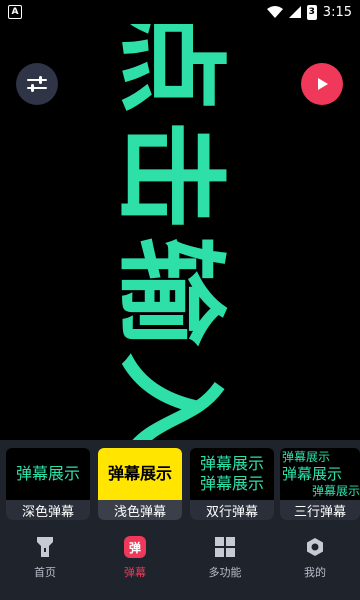  I want to click on style-card-triple: 弹幕展示 弹幕展示 弹幕展示 三行弹幕, so click(320, 484).